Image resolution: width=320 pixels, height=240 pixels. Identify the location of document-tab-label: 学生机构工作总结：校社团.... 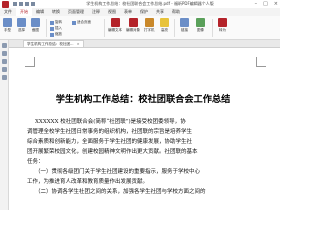
(50, 44).